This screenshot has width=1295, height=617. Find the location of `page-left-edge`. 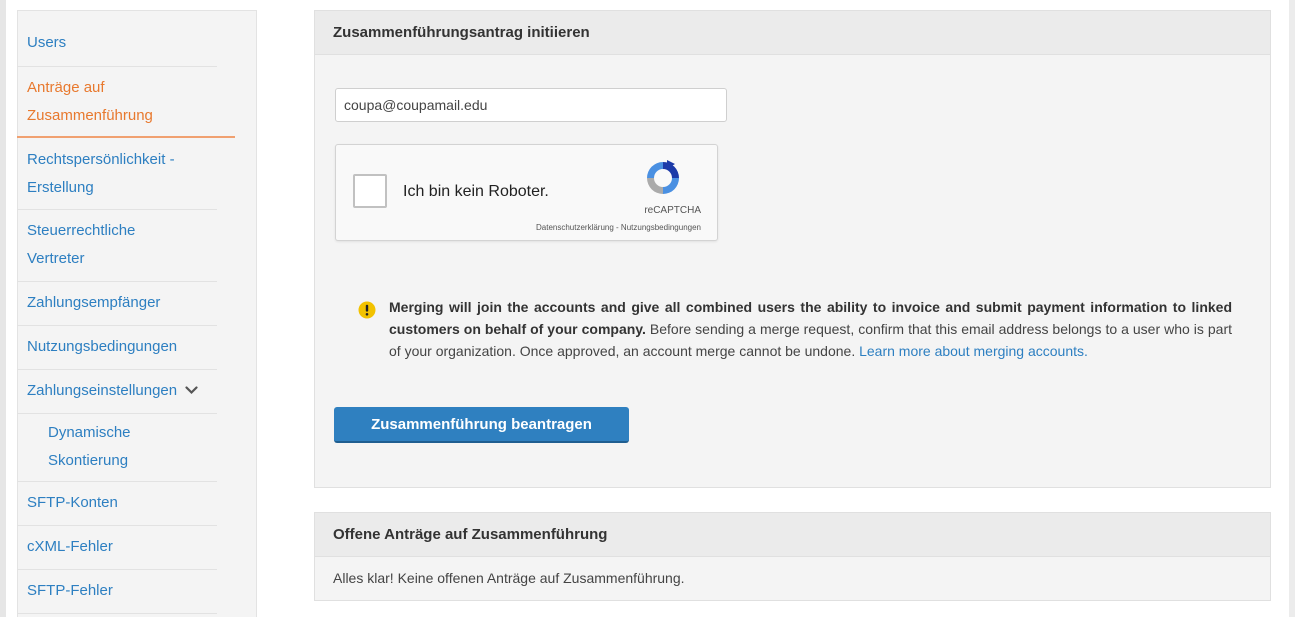

page-left-edge is located at coordinates (3, 308).